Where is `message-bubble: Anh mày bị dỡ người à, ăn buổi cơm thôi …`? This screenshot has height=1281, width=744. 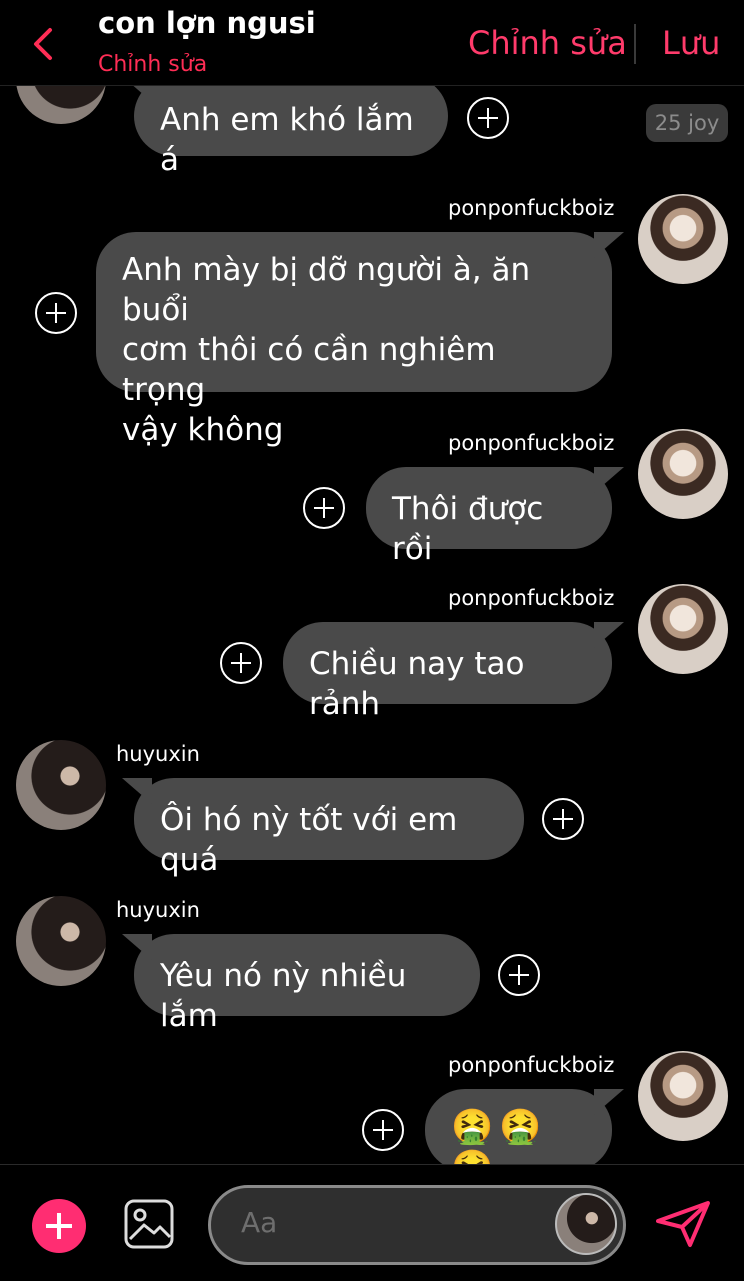
message-bubble: Anh mày bị dỡ người à, ăn buổi cơm thôi … is located at coordinates (354, 340).